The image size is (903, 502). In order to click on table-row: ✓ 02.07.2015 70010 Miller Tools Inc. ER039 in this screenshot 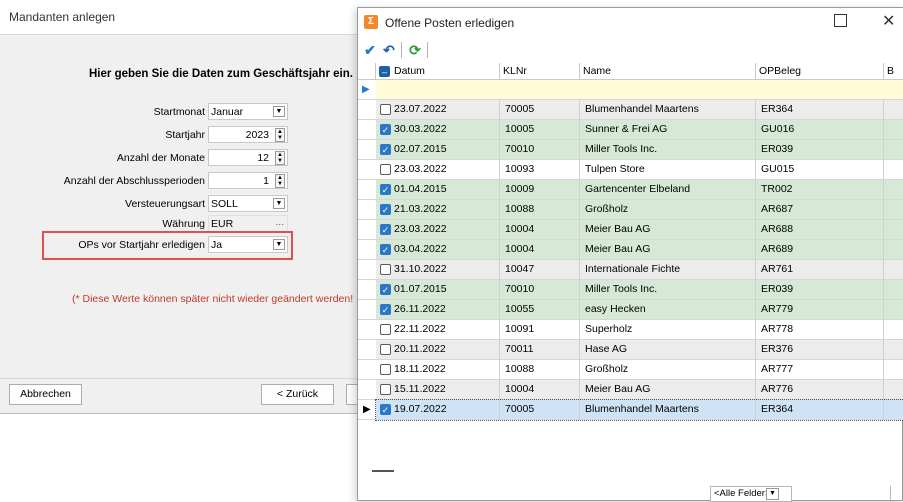, I will do `click(639, 150)`.